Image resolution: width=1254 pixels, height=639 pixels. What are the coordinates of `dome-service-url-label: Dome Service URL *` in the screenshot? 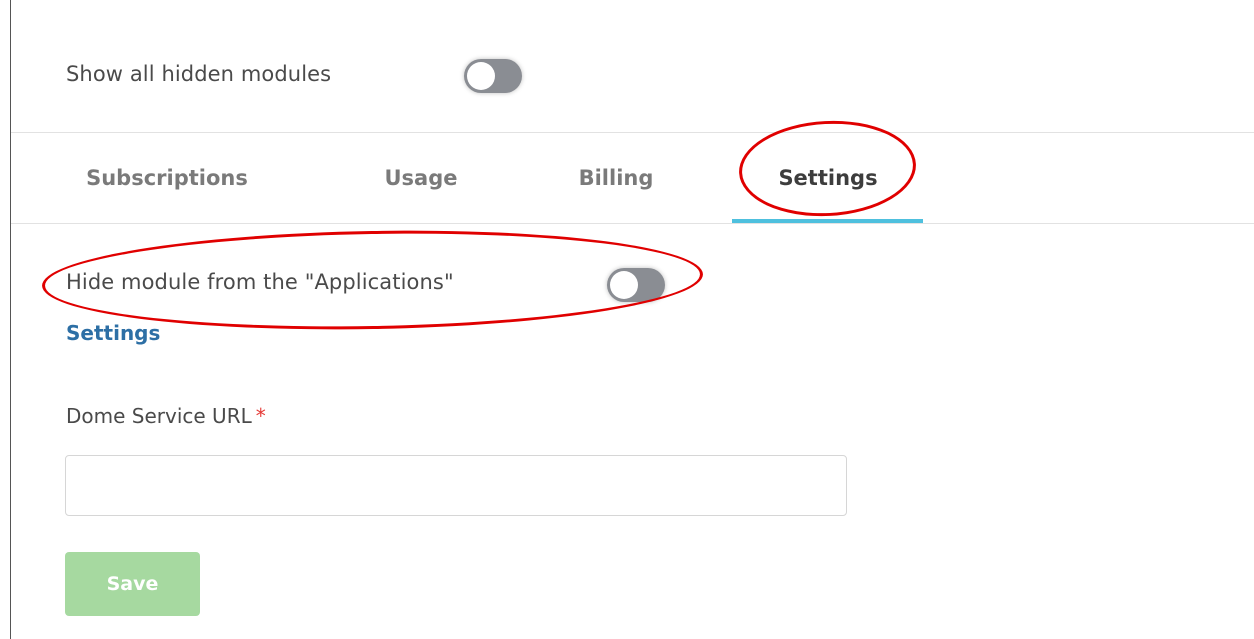 It's located at (166, 416).